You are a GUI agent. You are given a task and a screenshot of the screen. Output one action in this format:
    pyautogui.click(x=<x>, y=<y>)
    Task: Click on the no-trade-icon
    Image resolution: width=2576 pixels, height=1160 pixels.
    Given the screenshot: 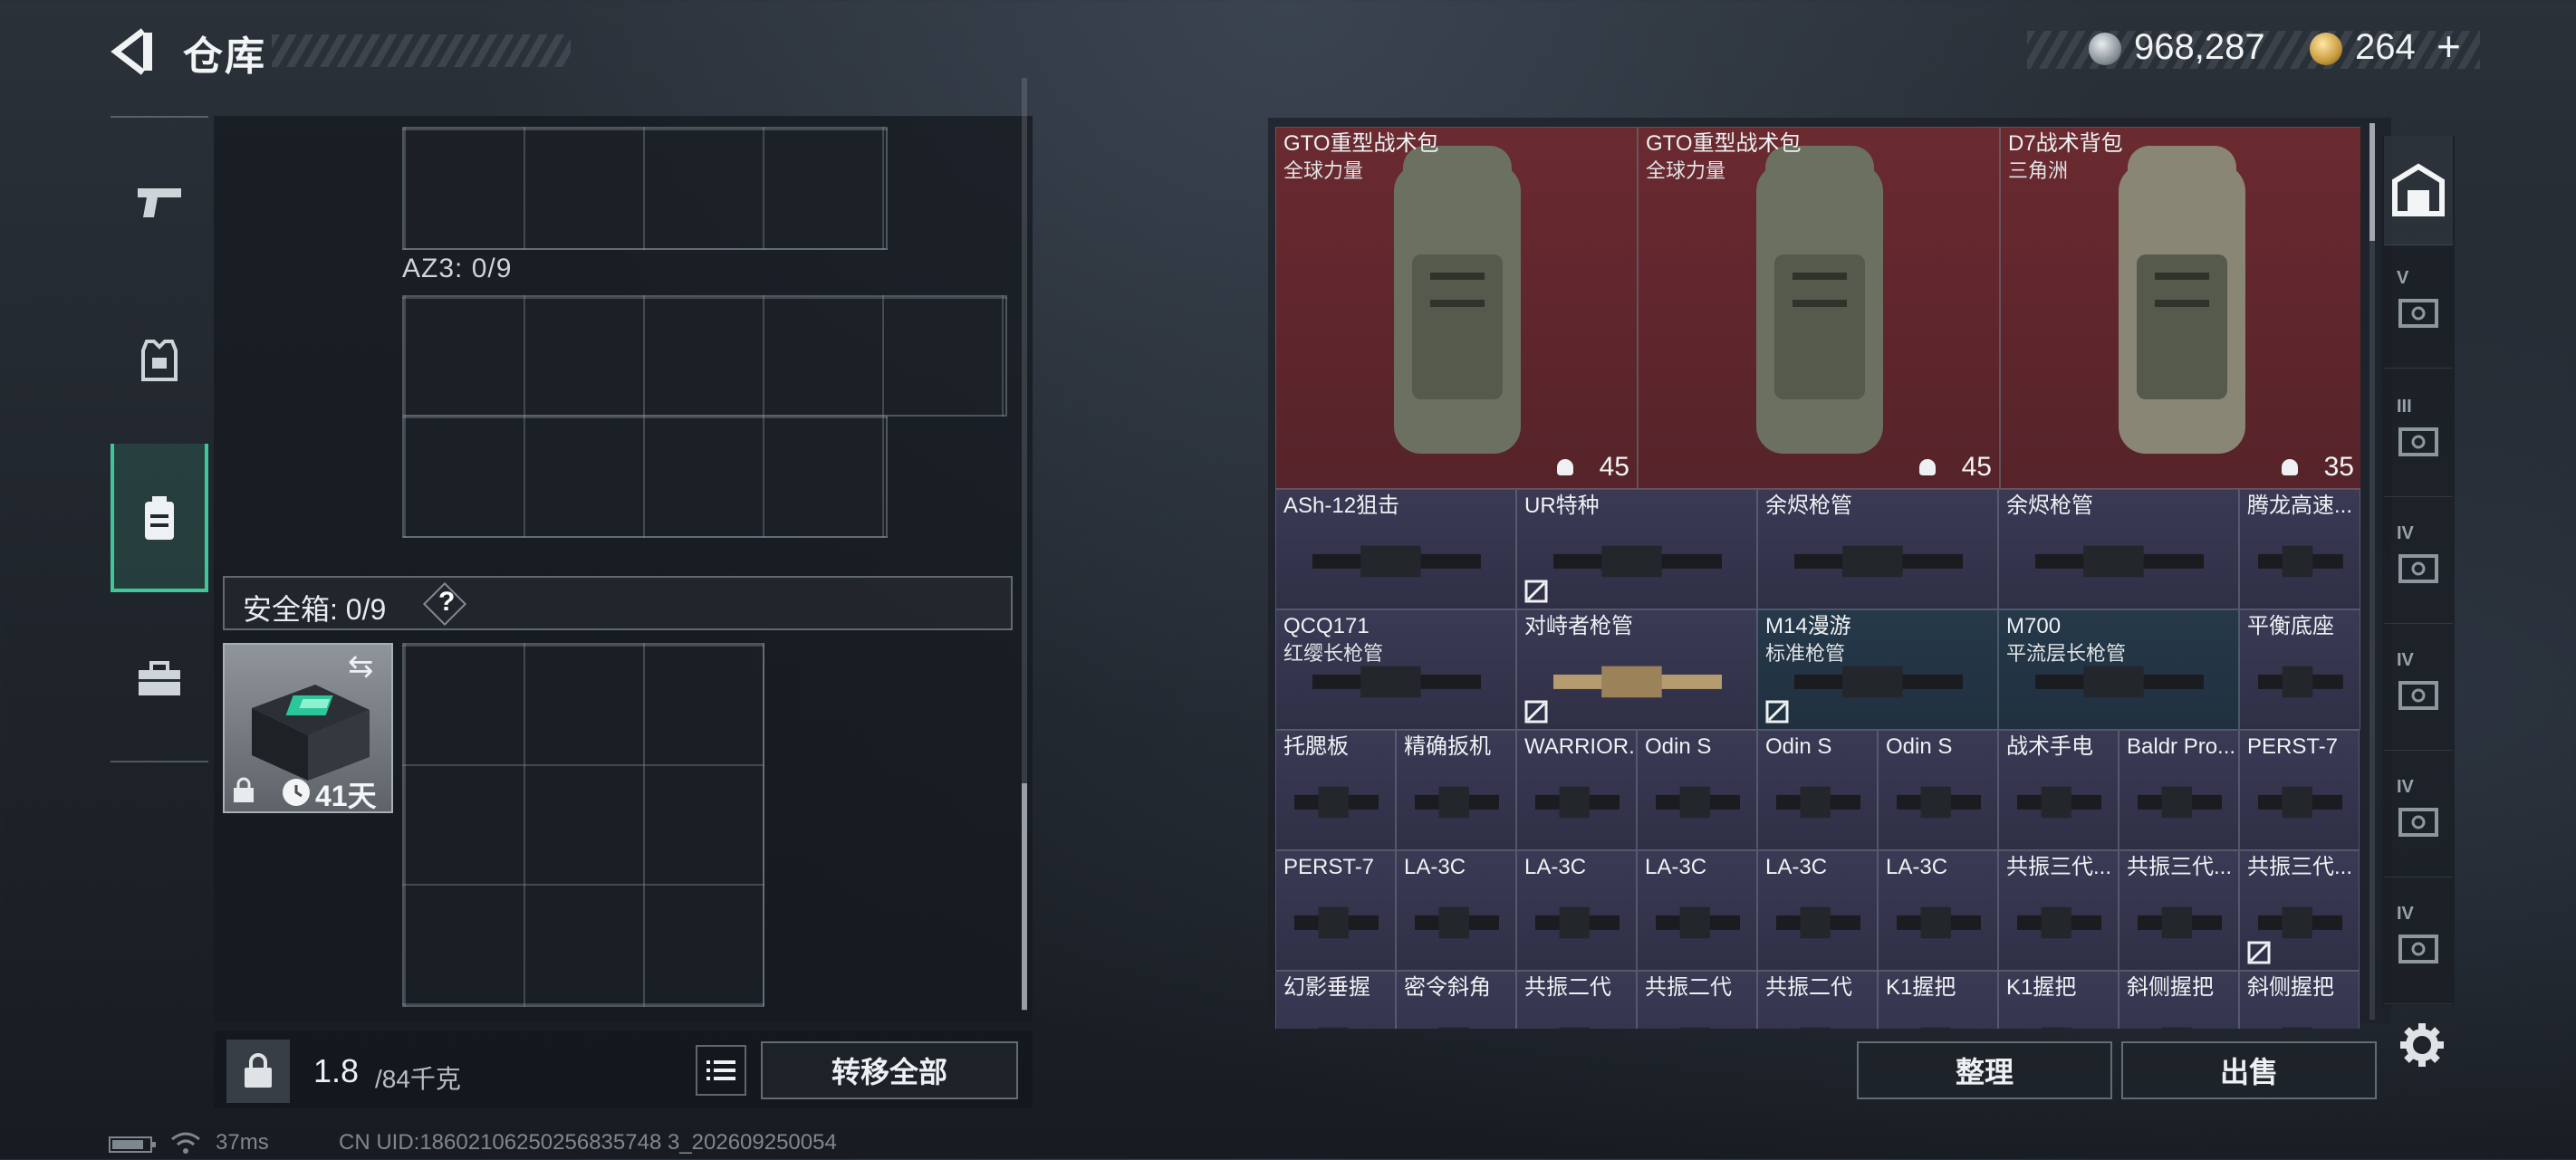 What is the action you would take?
    pyautogui.click(x=1777, y=712)
    